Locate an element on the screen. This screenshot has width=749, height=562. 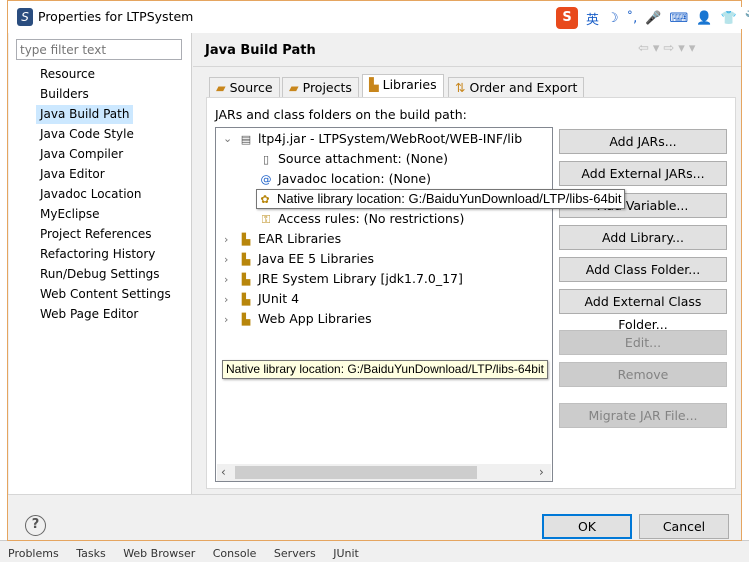
scroll-left-icon: ‹ is located at coordinates (223, 472).